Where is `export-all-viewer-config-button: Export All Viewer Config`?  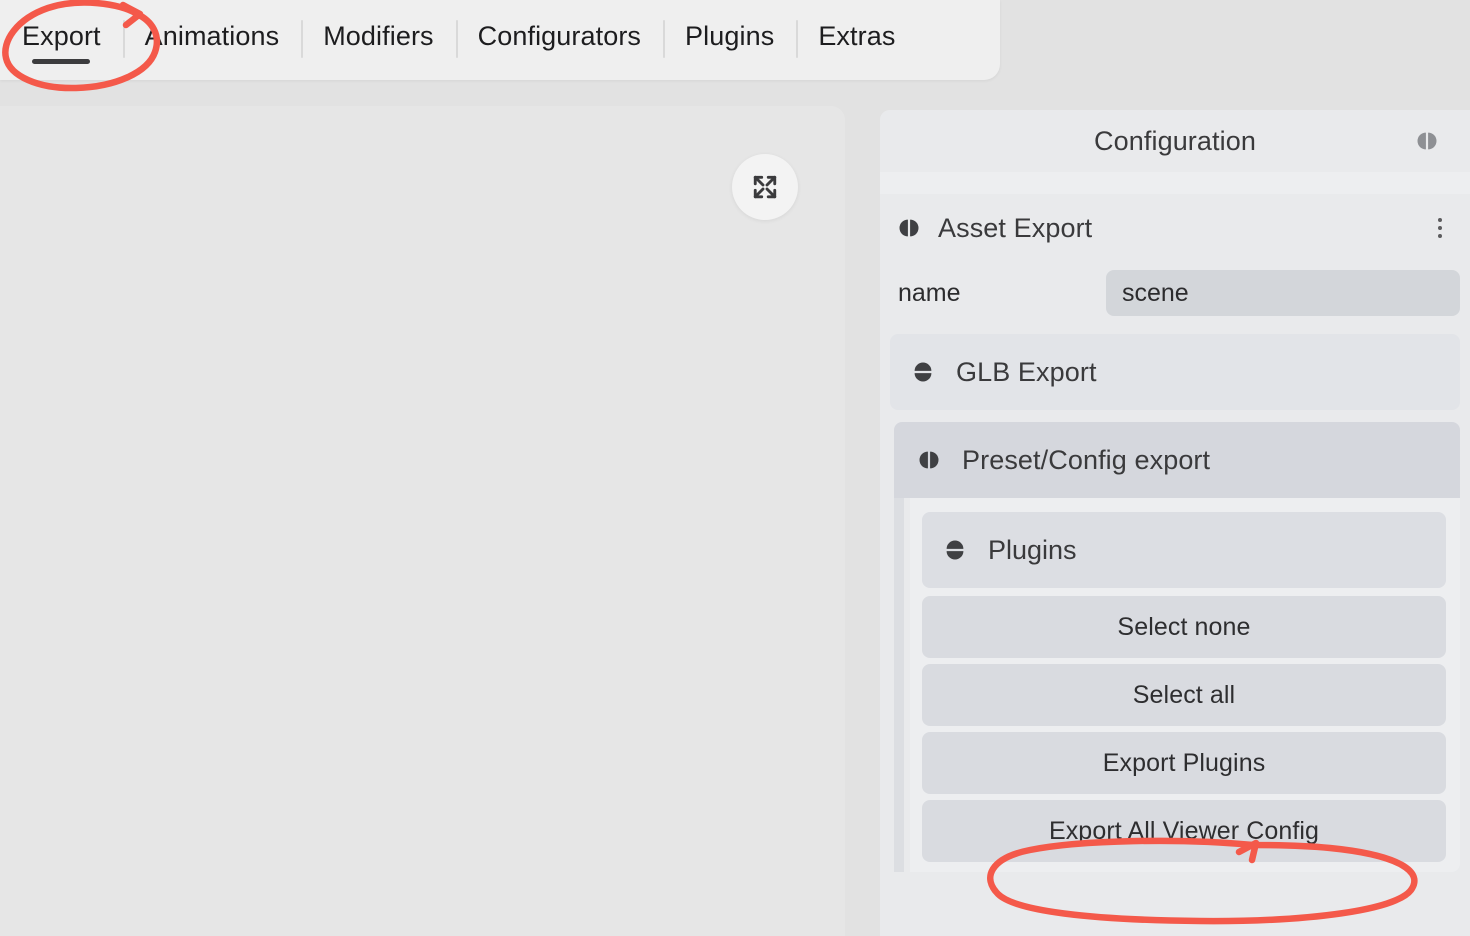 export-all-viewer-config-button: Export All Viewer Config is located at coordinates (1184, 831).